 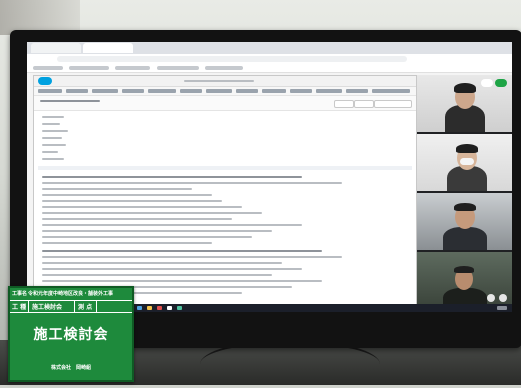 What do you see at coordinates (502, 308) in the screenshot?
I see `clock-icon` at bounding box center [502, 308].